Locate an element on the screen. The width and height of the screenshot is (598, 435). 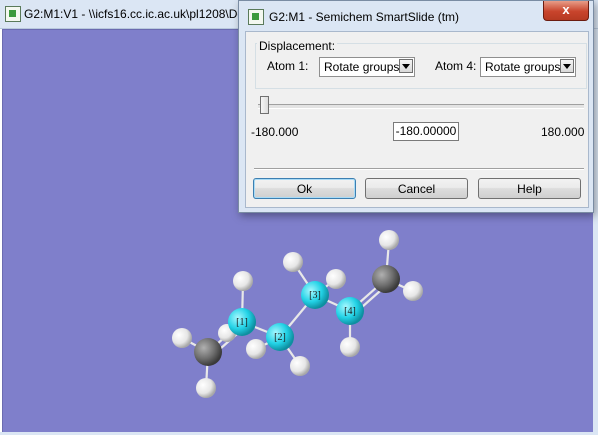
slider-max-label: 180.000 is located at coordinates (563, 132).